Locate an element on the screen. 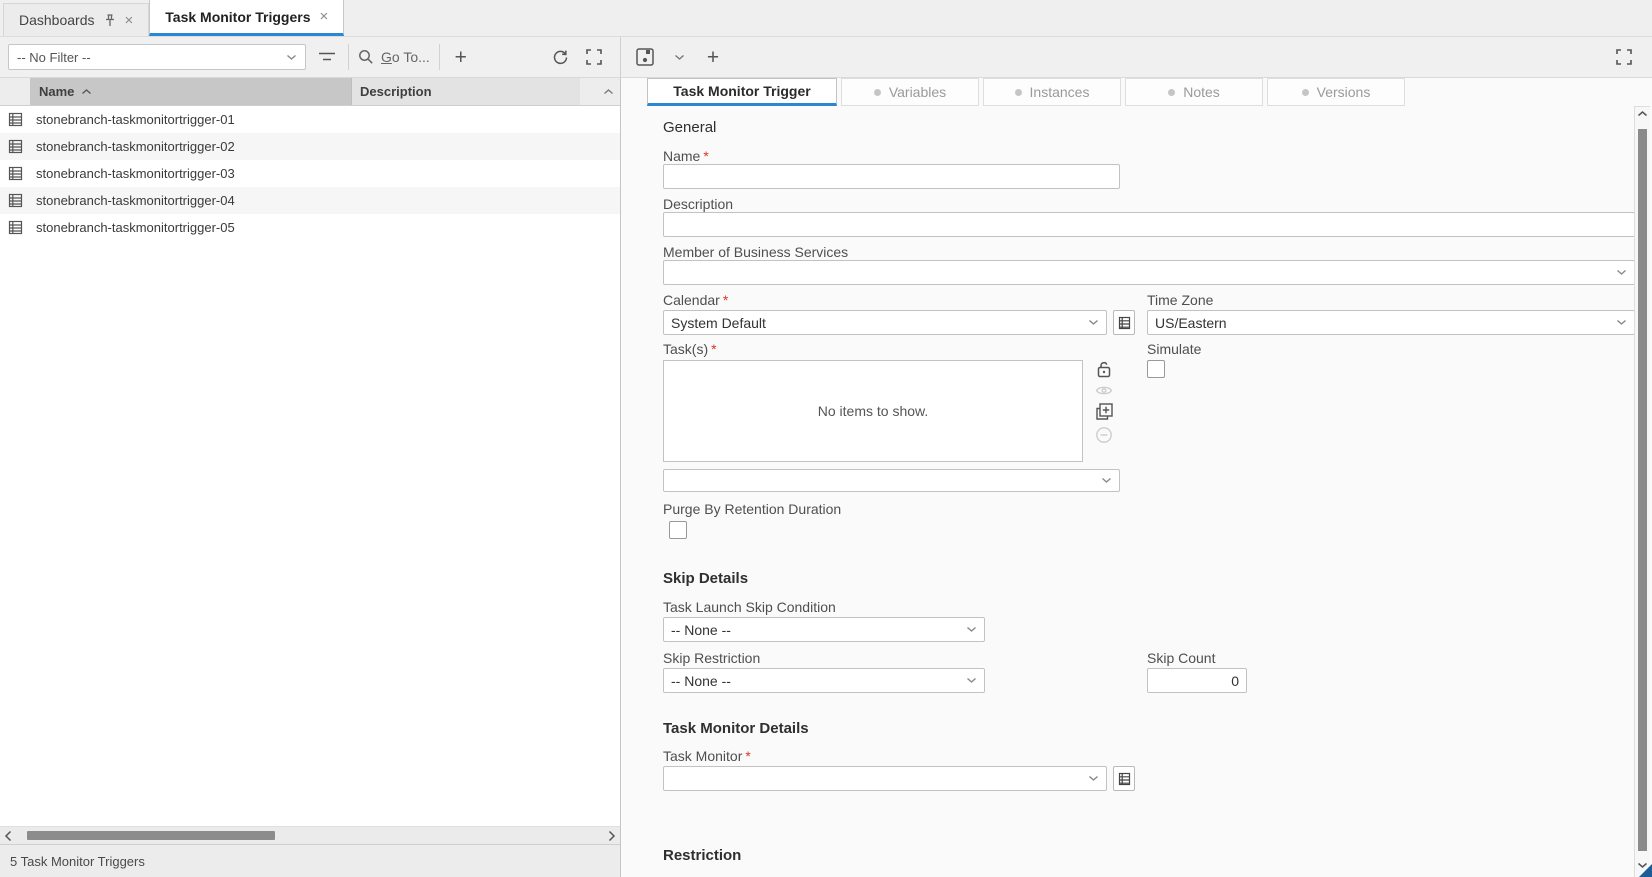  filter-icon is located at coordinates (327, 57).